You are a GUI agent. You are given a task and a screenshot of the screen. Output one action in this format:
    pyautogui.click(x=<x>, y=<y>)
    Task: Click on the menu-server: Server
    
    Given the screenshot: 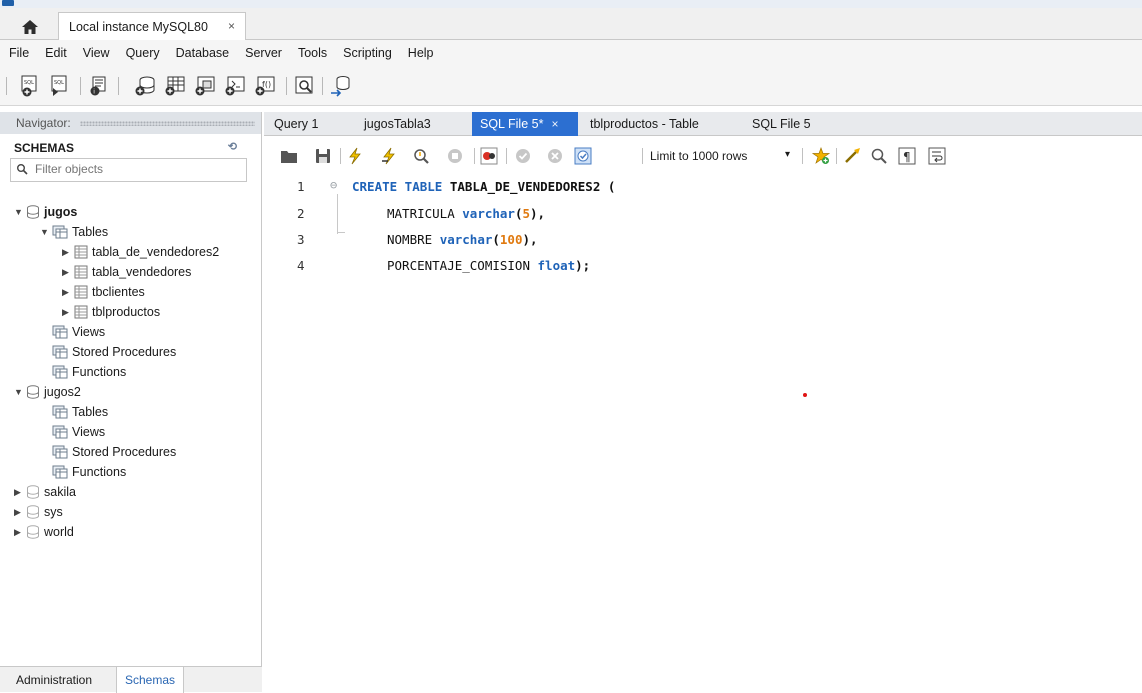 What is the action you would take?
    pyautogui.click(x=262, y=53)
    